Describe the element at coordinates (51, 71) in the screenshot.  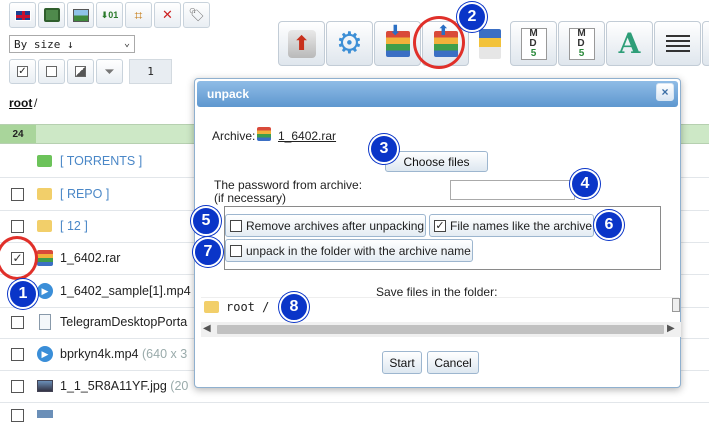
I see `select-none-button` at that location.